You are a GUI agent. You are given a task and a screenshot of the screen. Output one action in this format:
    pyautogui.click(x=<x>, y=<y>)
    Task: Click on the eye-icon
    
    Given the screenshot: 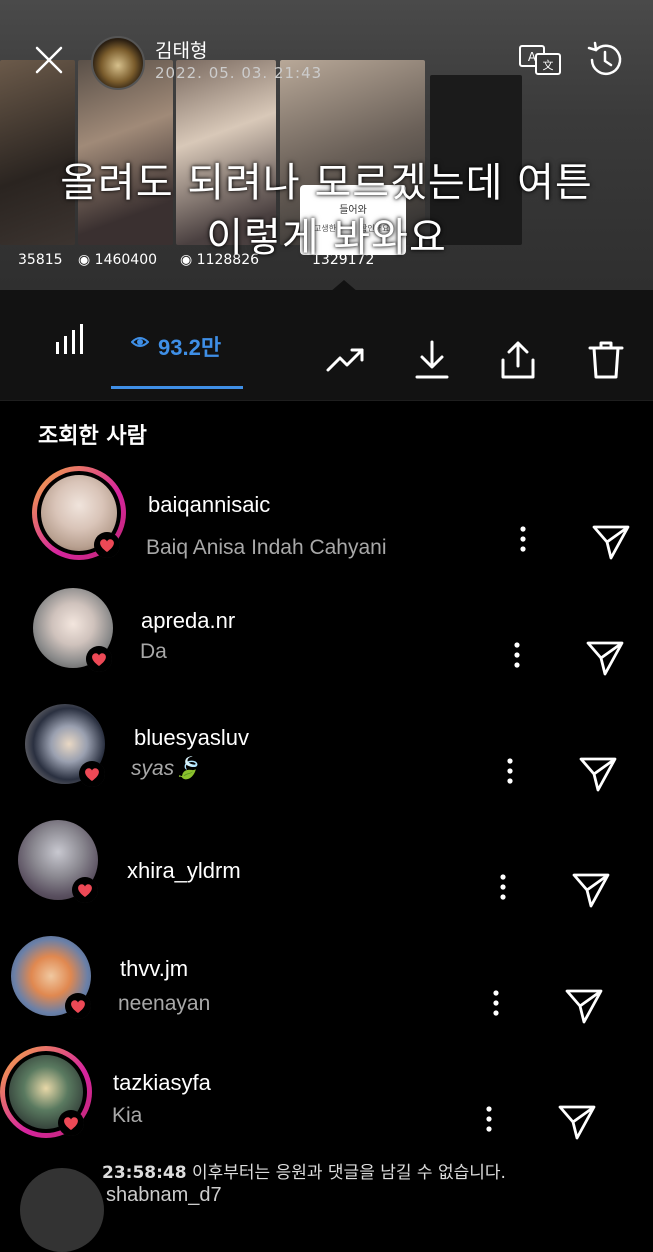 What is the action you would take?
    pyautogui.click(x=140, y=342)
    